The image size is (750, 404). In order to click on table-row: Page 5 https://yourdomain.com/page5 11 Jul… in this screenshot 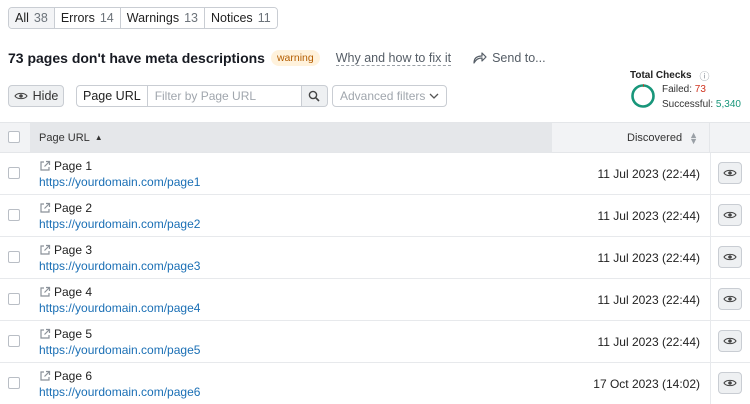, I will do `click(375, 342)`.